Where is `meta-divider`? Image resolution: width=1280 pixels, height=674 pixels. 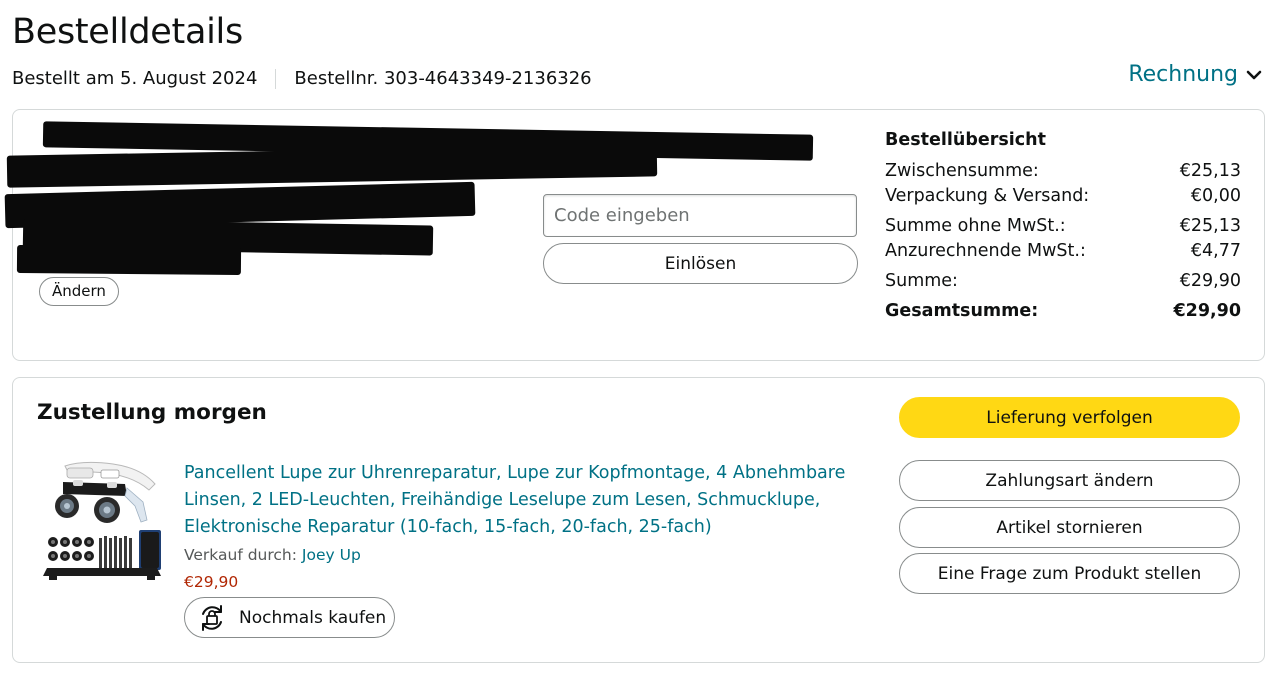
meta-divider is located at coordinates (276, 78).